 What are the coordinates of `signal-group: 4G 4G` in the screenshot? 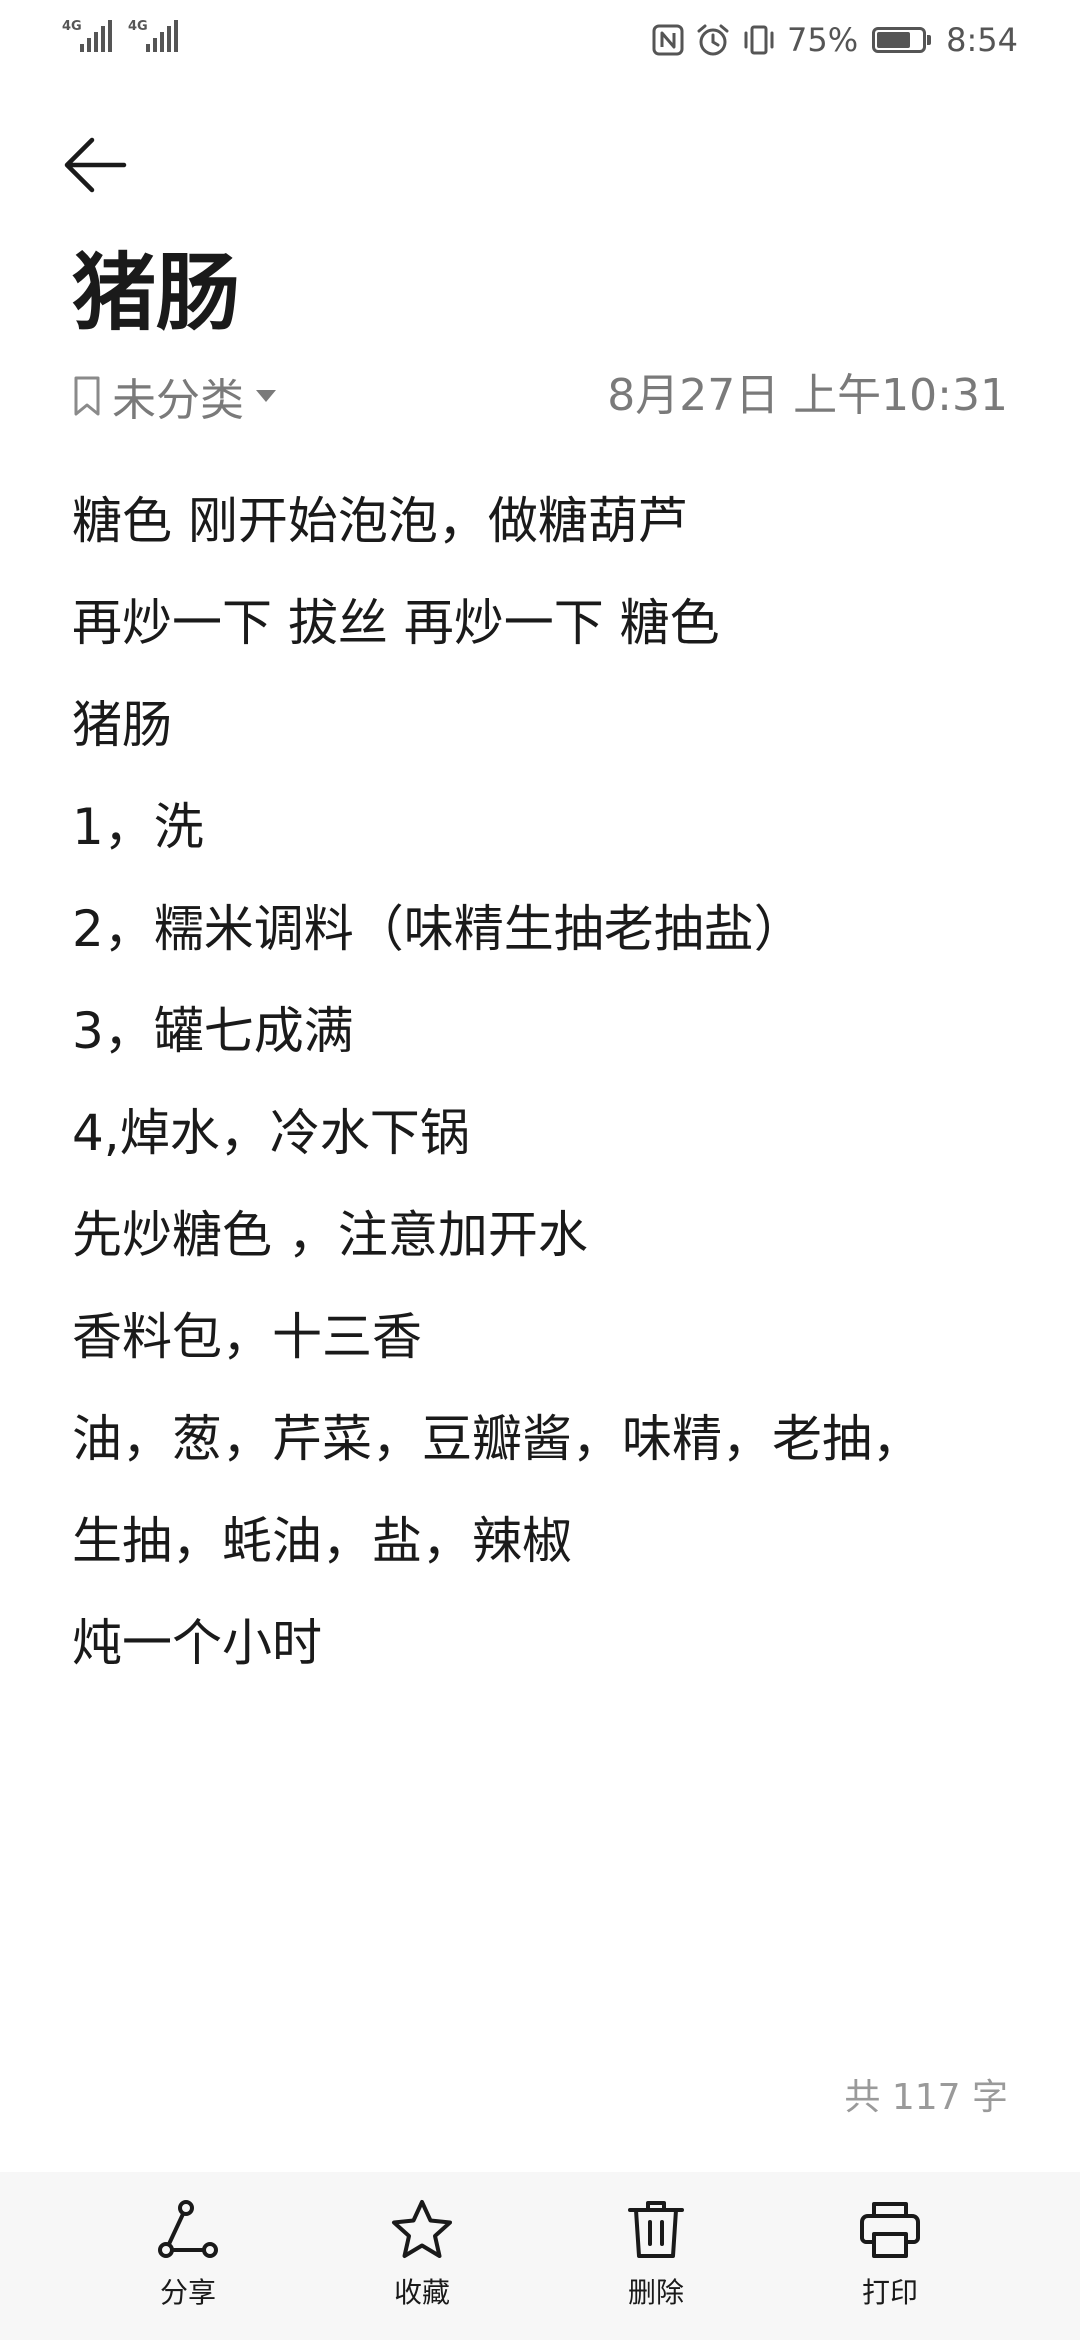 It's located at (121, 37).